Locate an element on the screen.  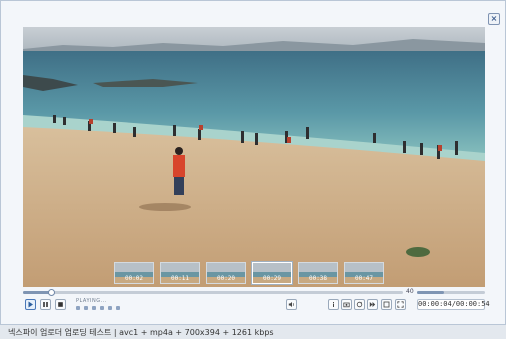
progress-fill is located at coordinates (37, 292).